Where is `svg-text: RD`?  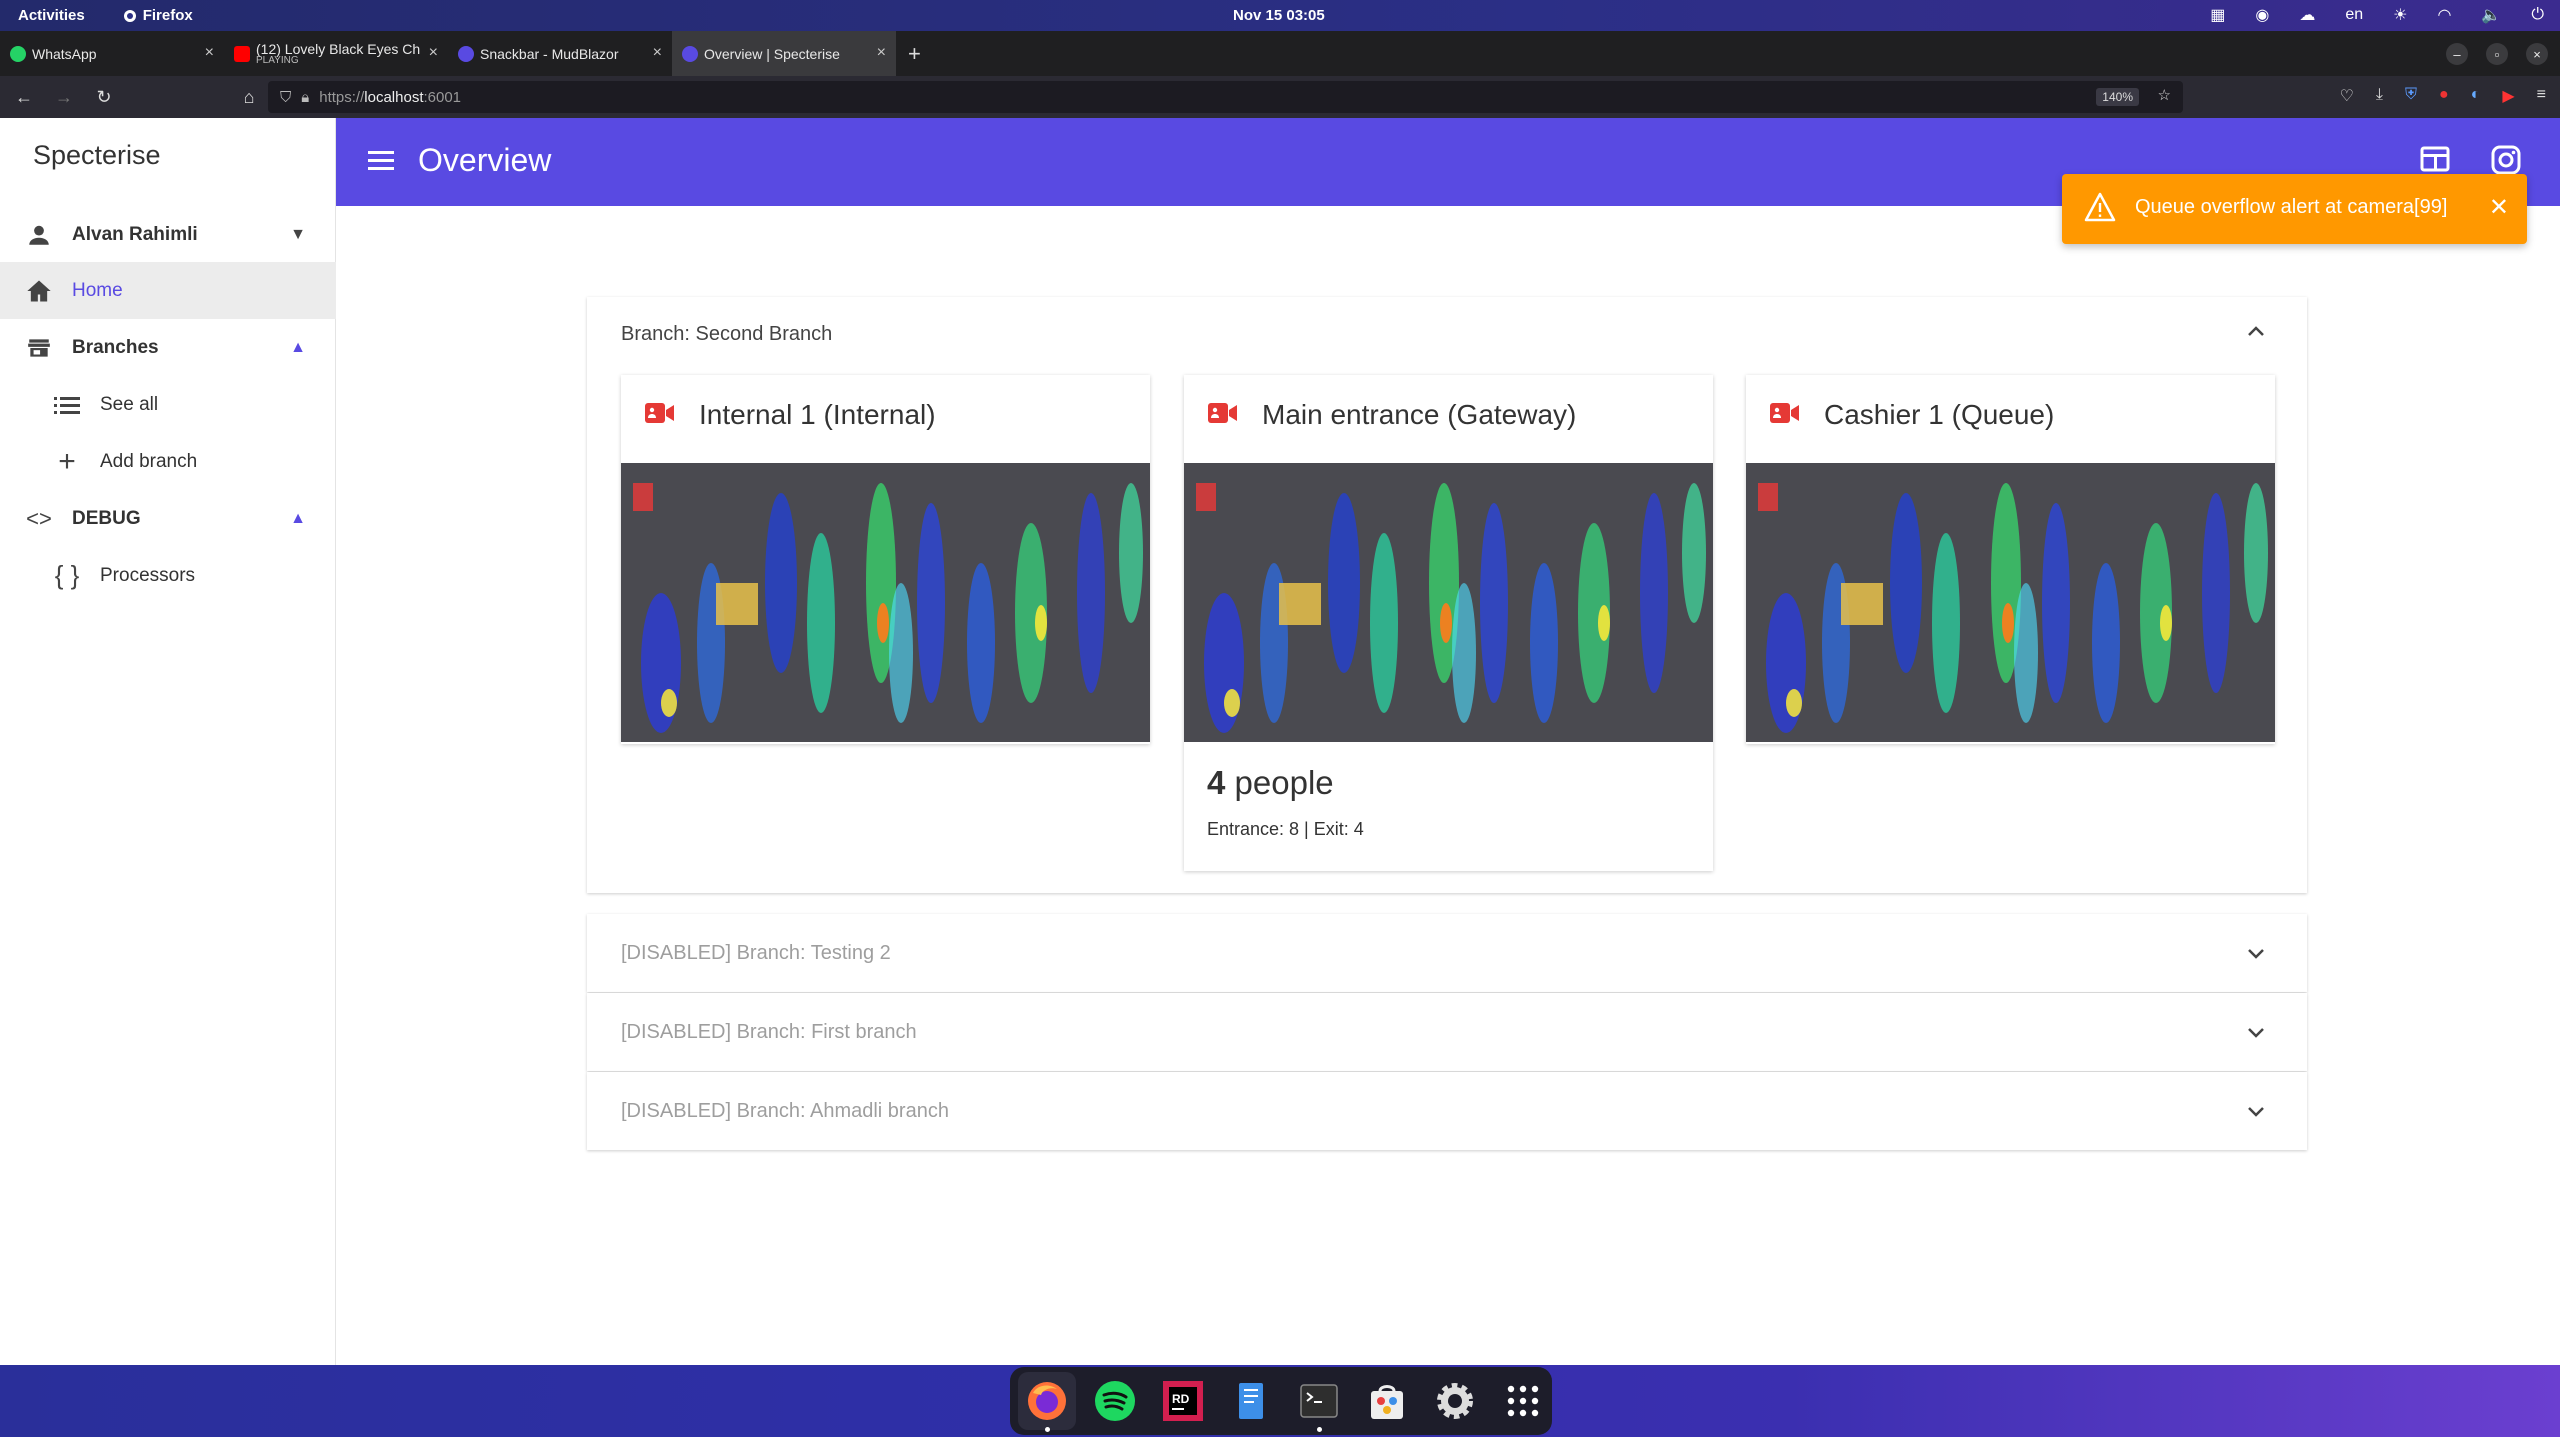 svg-text: RD is located at coordinates (1181, 1399).